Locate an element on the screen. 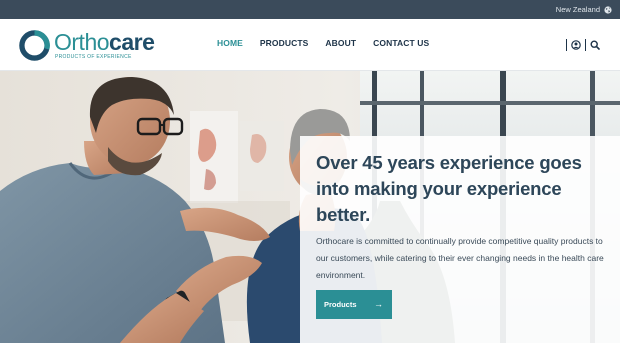  orthocare-logo: Orthocare PRODUCTS OF EXPERIENCE is located at coordinates (87, 44).